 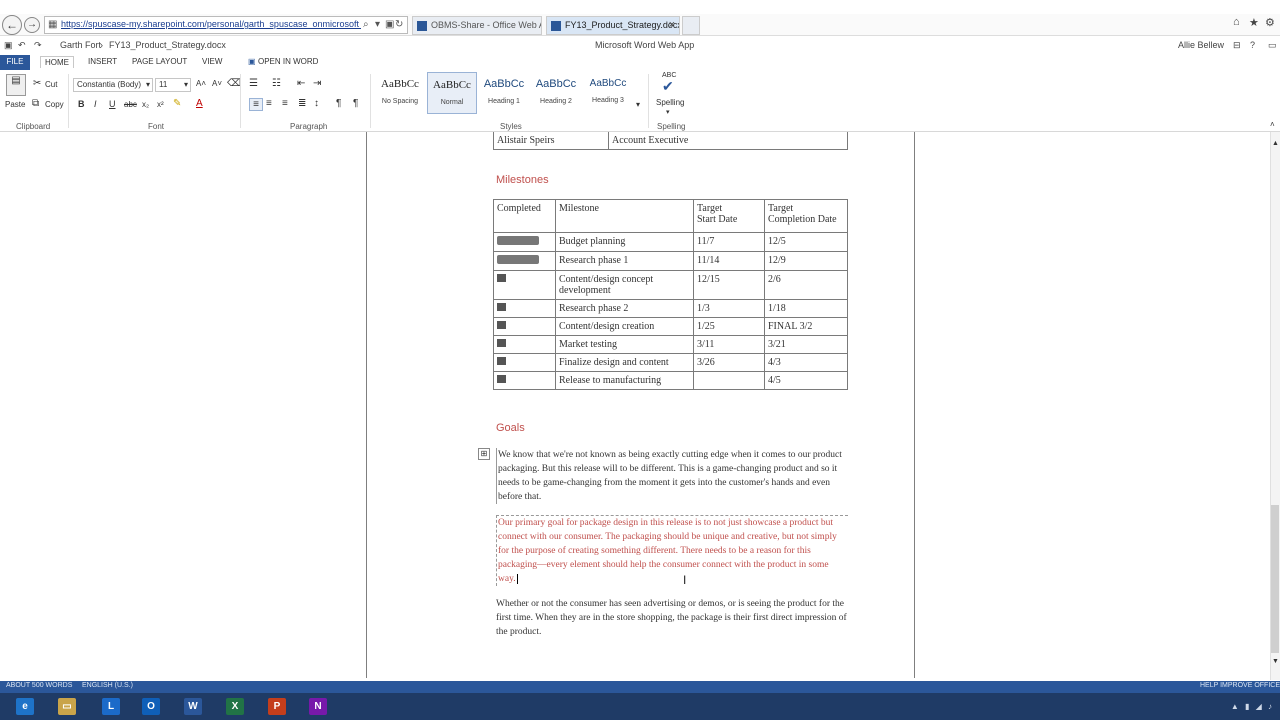 What do you see at coordinates (806, 285) in the screenshot?
I see `table-cell: 2/6` at bounding box center [806, 285].